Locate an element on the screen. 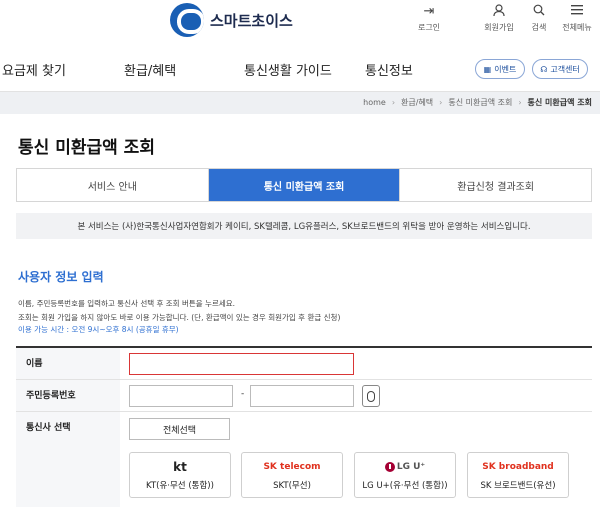 This screenshot has width=600, height=507. kt-logo-text: kt is located at coordinates (180, 467).